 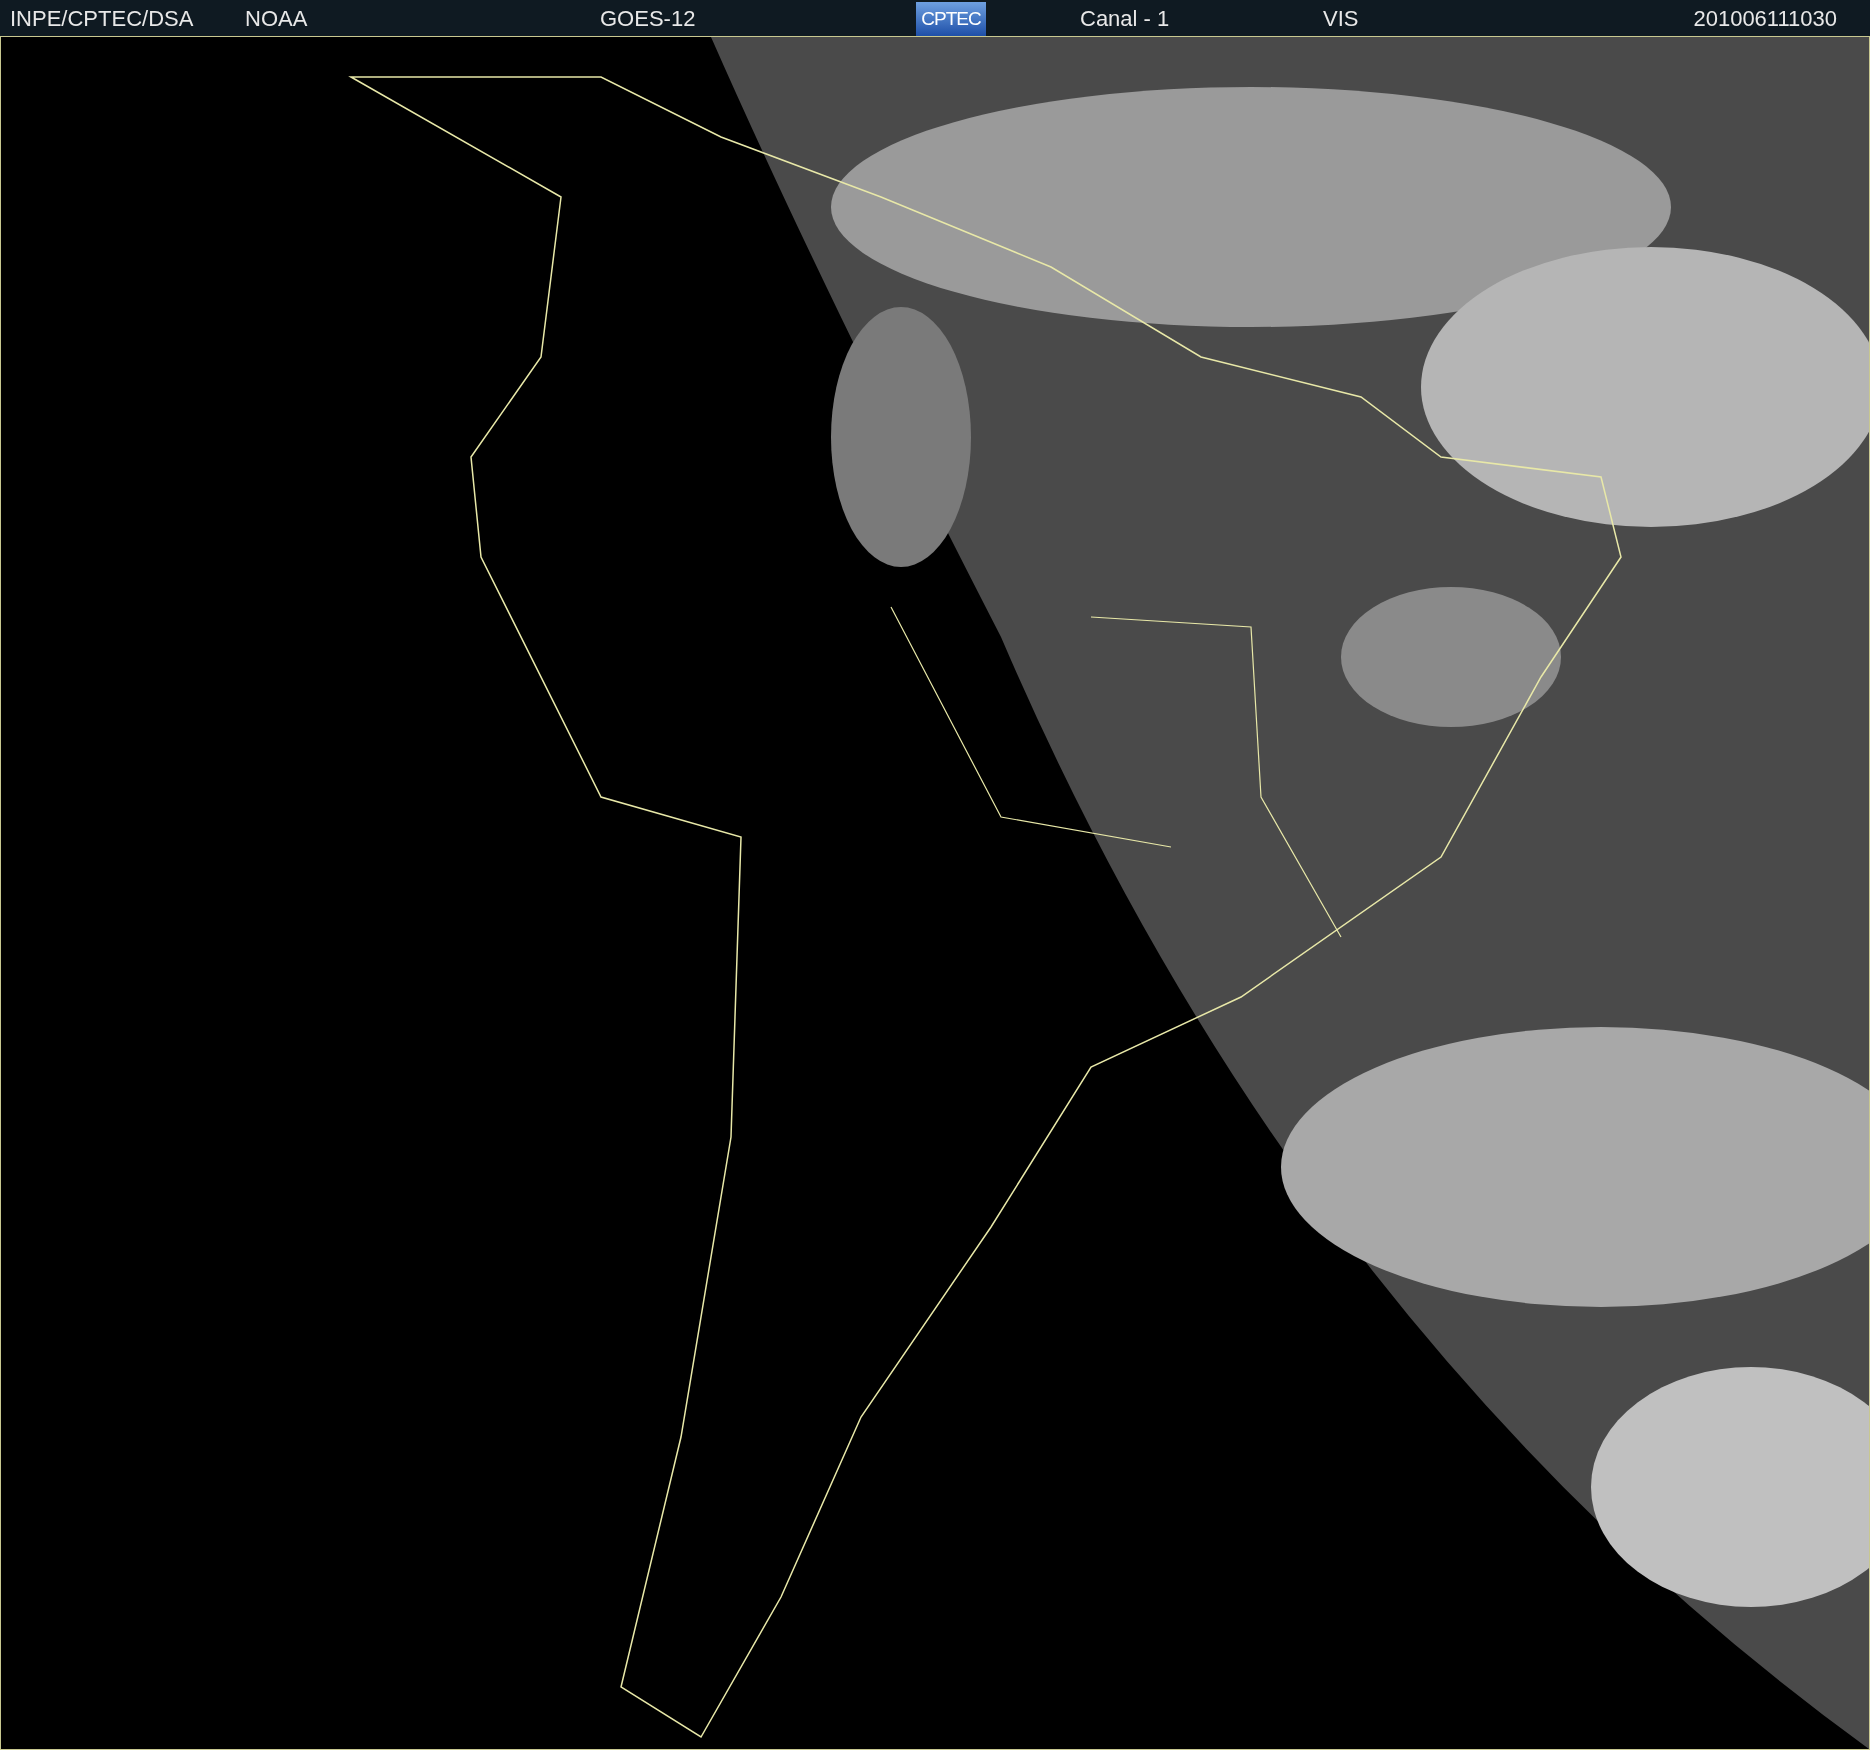 What do you see at coordinates (1125, 18) in the screenshot?
I see `channel-label: Canal - 1` at bounding box center [1125, 18].